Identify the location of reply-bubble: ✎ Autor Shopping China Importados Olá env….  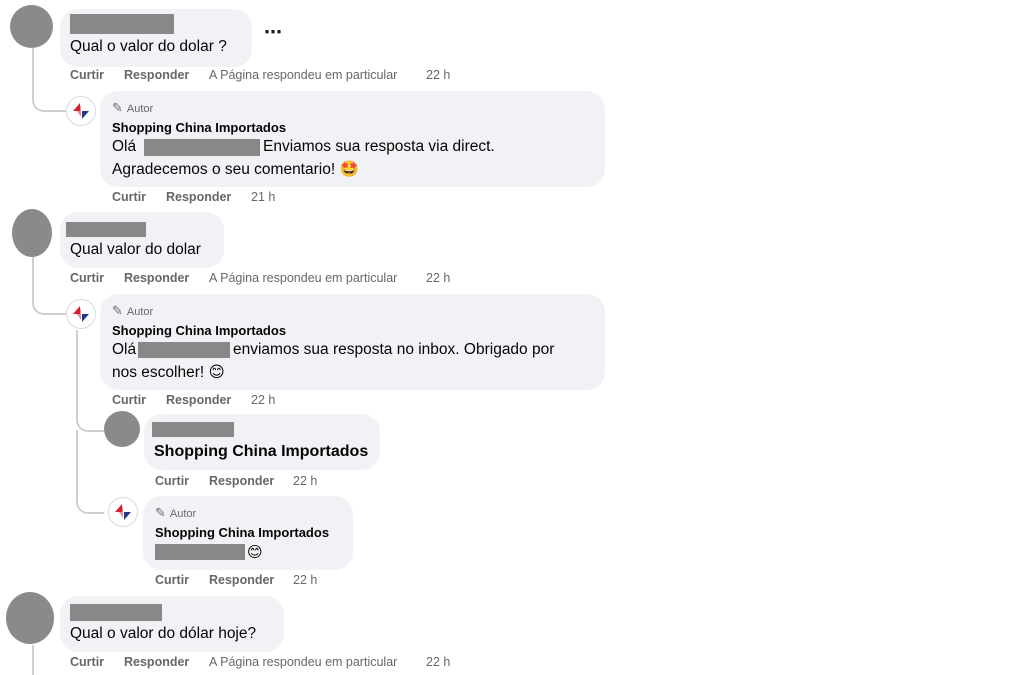
(352, 342).